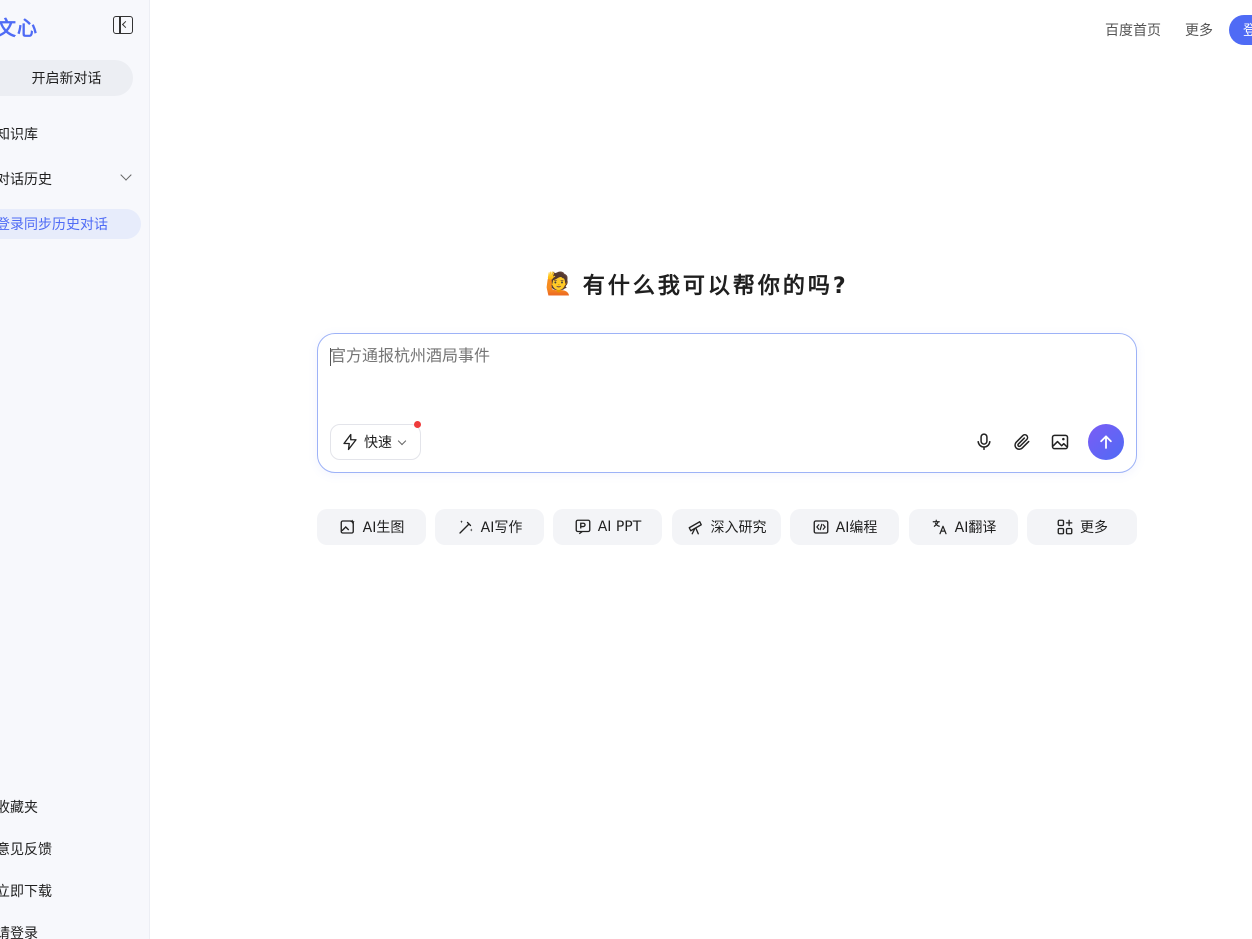 The image size is (1252, 939). I want to click on action-more: 更多, so click(1082, 527).